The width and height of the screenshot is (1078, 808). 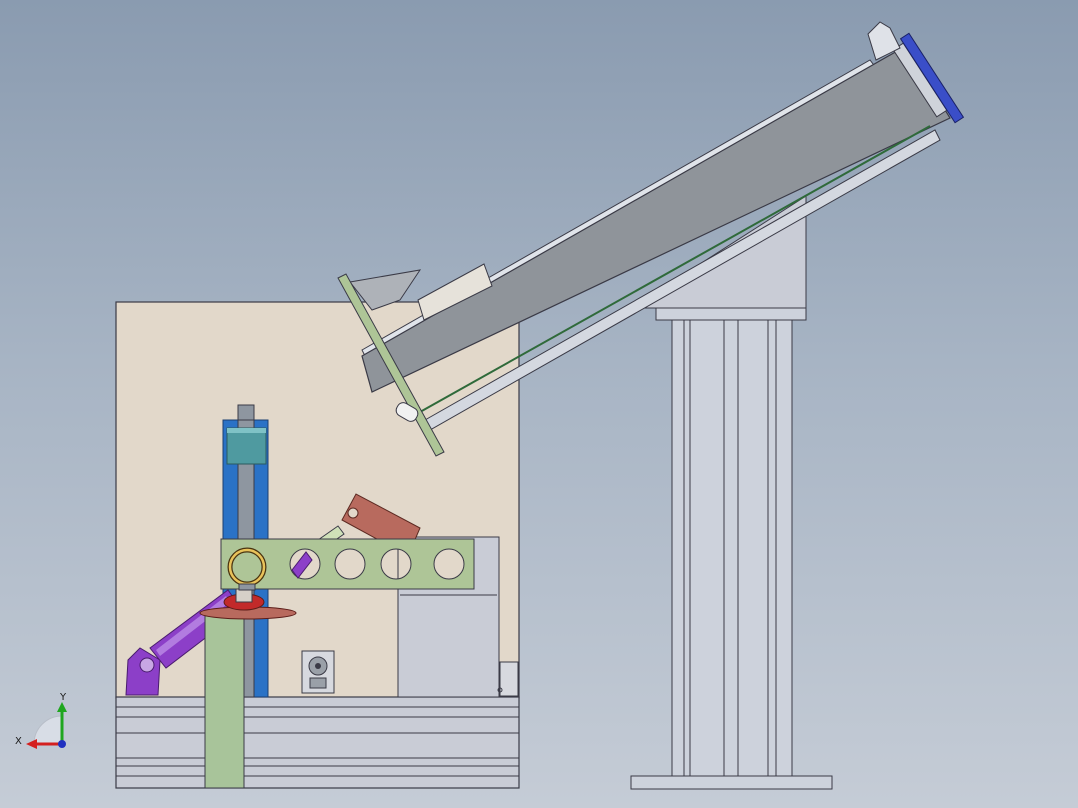 What do you see at coordinates (224, 700) in the screenshot?
I see `green-post` at bounding box center [224, 700].